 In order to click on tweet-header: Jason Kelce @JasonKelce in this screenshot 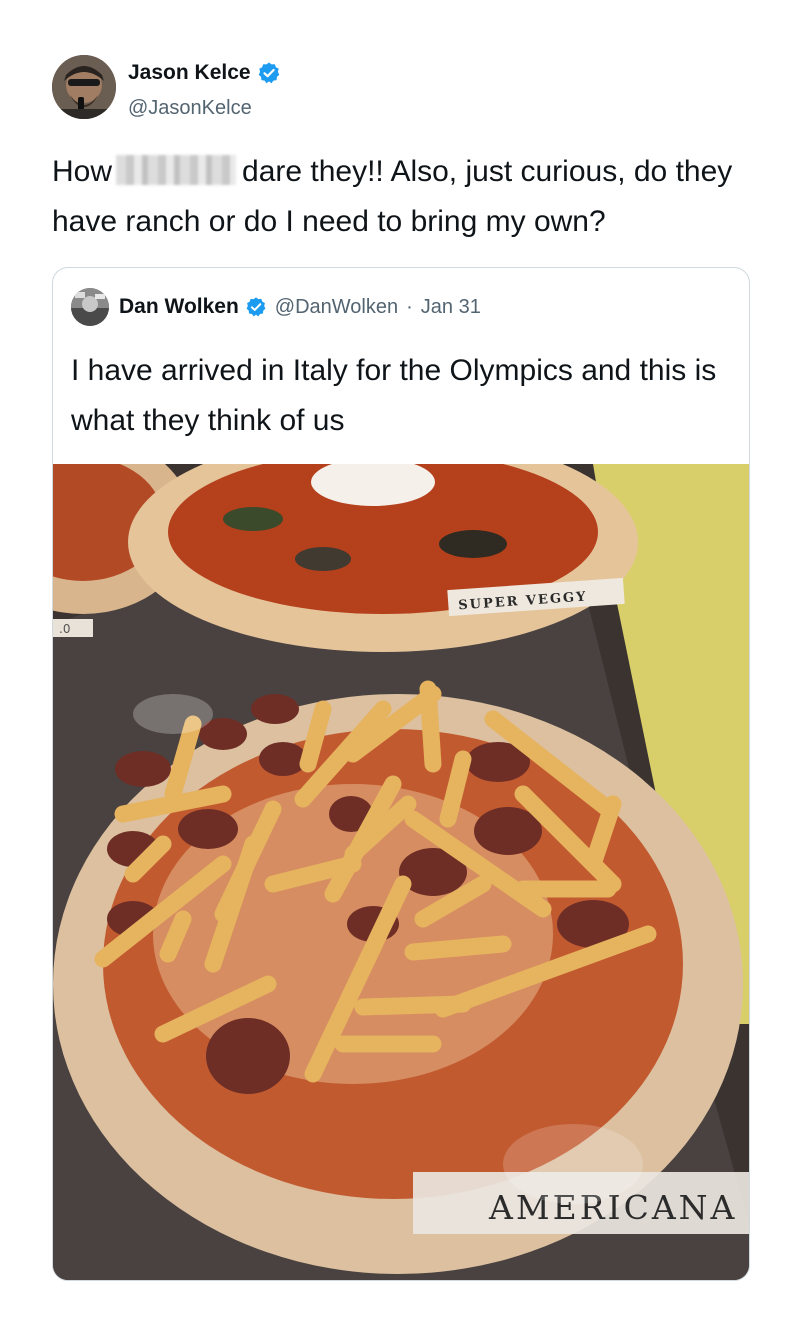, I will do `click(402, 87)`.